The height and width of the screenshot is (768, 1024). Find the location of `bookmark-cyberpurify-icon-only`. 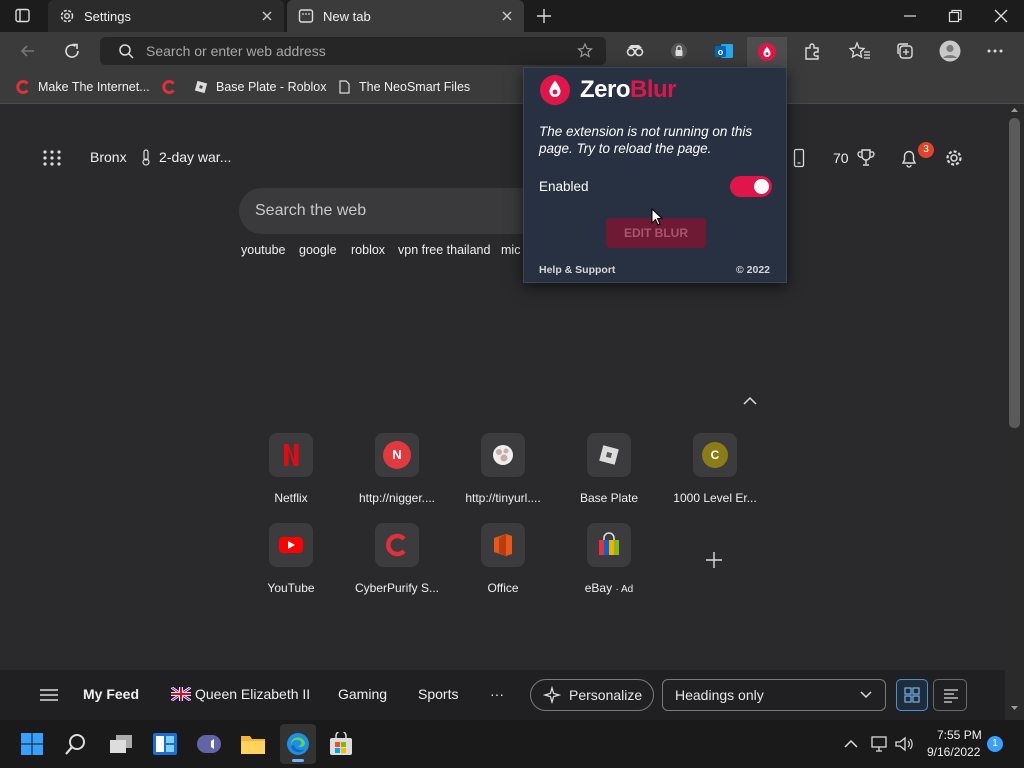

bookmark-cyberpurify-icon-only is located at coordinates (173, 87).